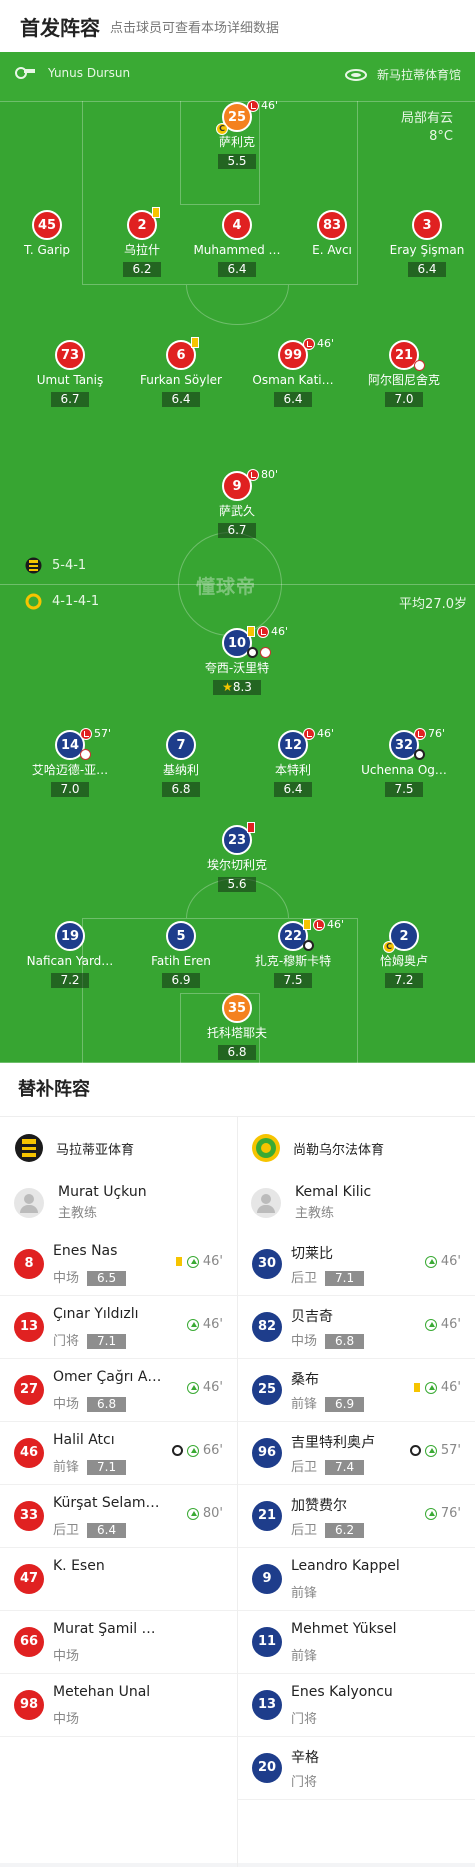 Image resolution: width=475 pixels, height=1867 pixels. What do you see at coordinates (197, 1450) in the screenshot?
I see `sub-event: 66'` at bounding box center [197, 1450].